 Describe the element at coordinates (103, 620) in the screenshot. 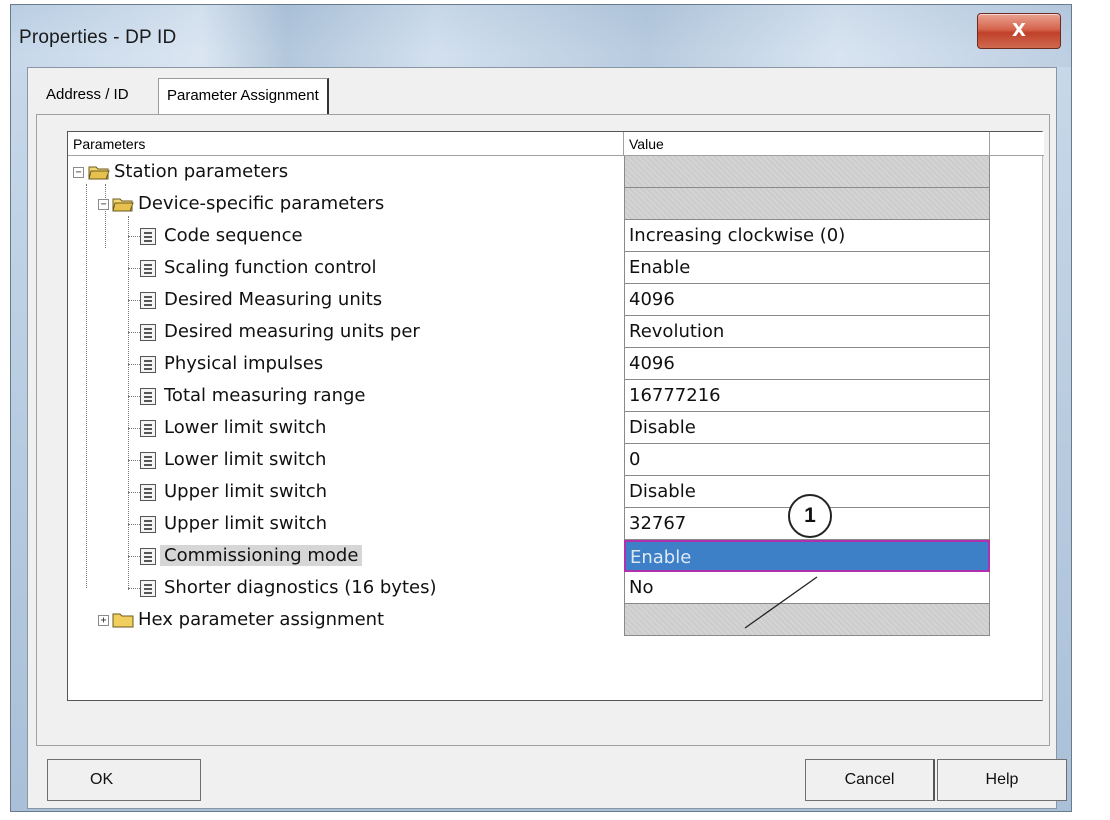

I see `expand-toggle: +` at that location.